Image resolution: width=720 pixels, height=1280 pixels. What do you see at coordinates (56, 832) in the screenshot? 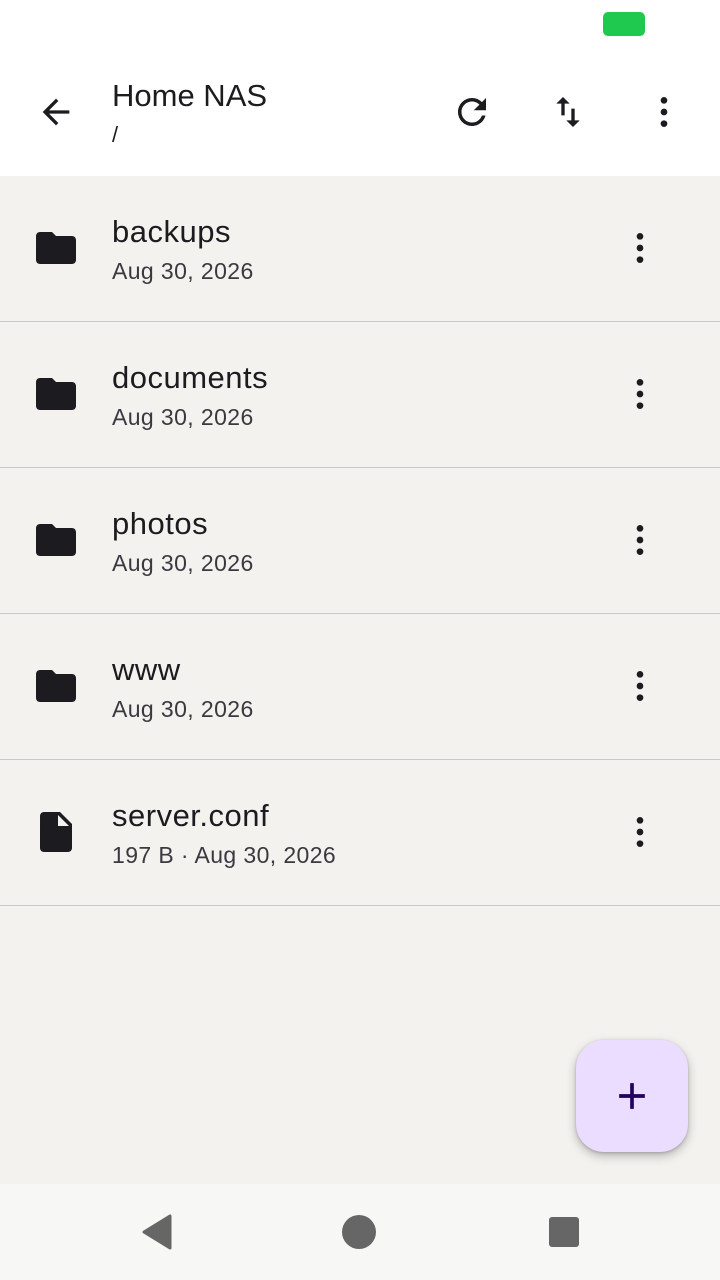
I see `file-icon` at bounding box center [56, 832].